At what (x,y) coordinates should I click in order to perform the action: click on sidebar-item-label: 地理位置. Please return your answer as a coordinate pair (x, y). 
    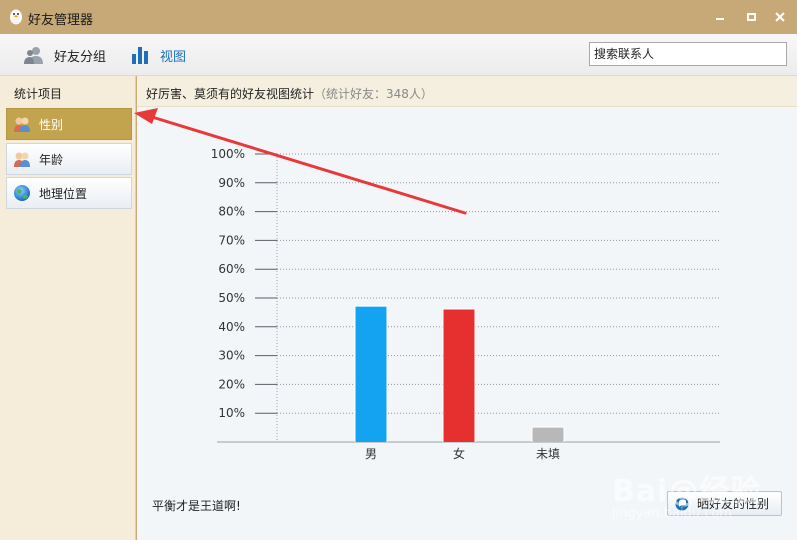
    Looking at the image, I should click on (63, 193).